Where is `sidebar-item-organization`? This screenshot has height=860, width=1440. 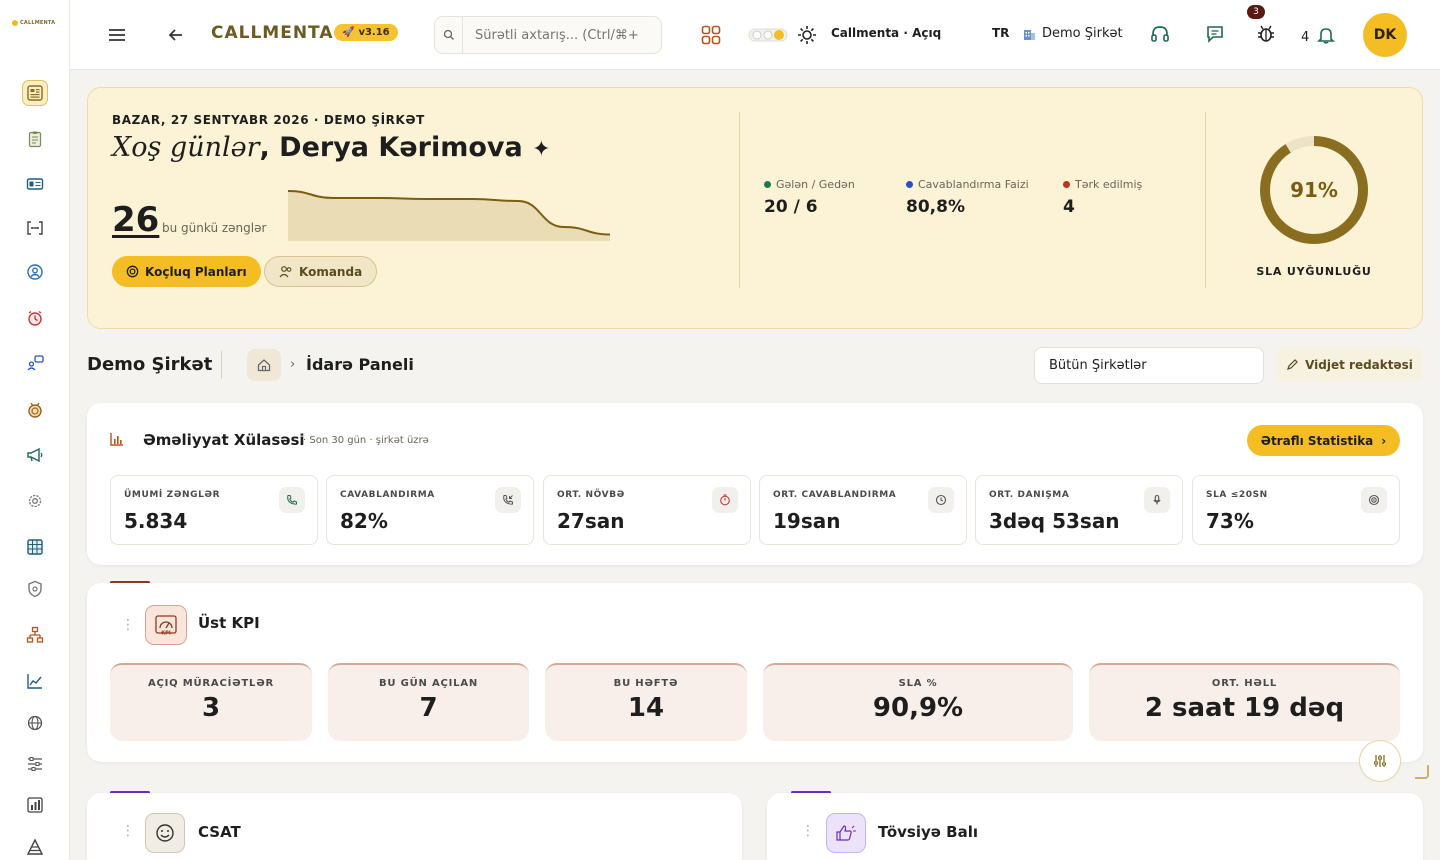
sidebar-item-organization is located at coordinates (35, 635).